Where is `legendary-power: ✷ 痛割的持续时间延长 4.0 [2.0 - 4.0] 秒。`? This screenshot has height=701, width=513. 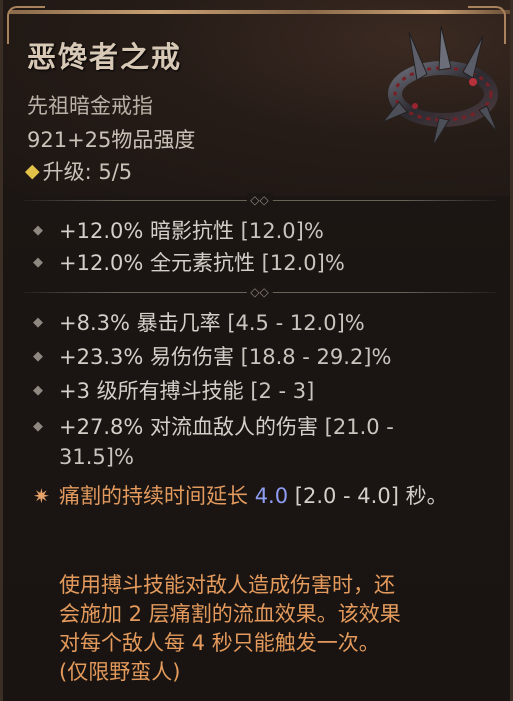
legendary-power: ✷ 痛割的持续时间延长 4.0 [2.0 - 4.0] 秒。 is located at coordinates (248, 496).